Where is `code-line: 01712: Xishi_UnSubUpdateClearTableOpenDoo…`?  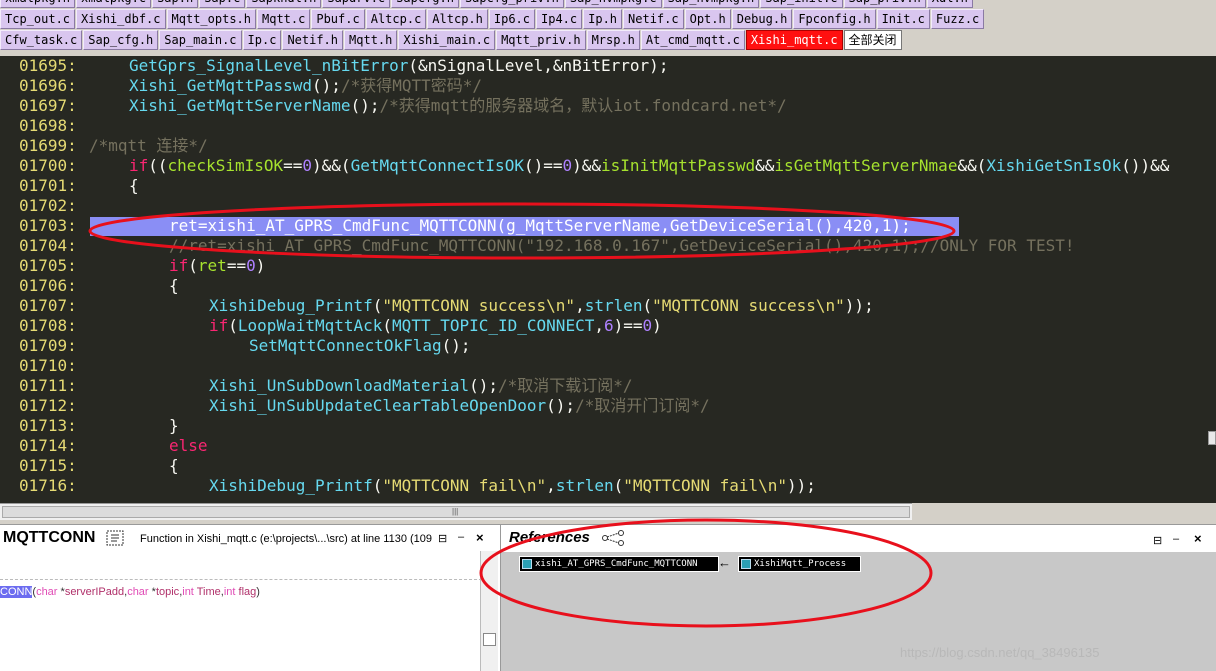 code-line: 01712: Xishi_UnSubUpdateClearTableOpenDoo… is located at coordinates (608, 406).